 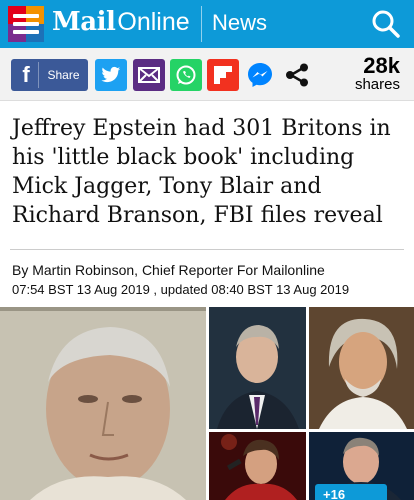 What do you see at coordinates (257, 368) in the screenshot?
I see `photo-tony-blair` at bounding box center [257, 368].